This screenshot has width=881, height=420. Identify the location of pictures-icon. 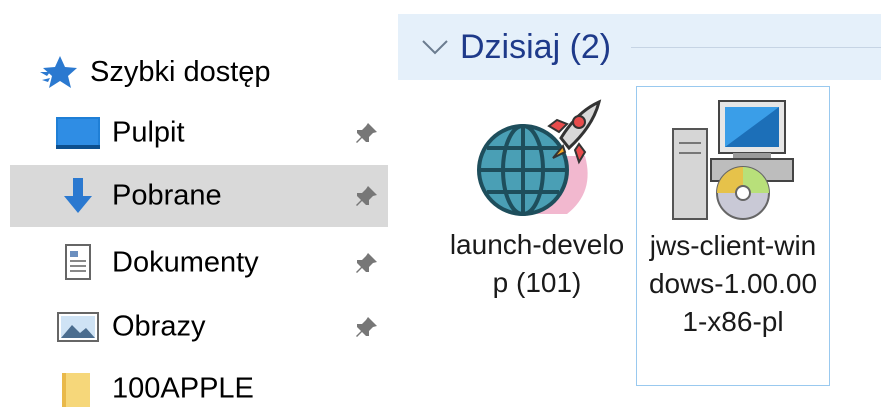
(78, 327).